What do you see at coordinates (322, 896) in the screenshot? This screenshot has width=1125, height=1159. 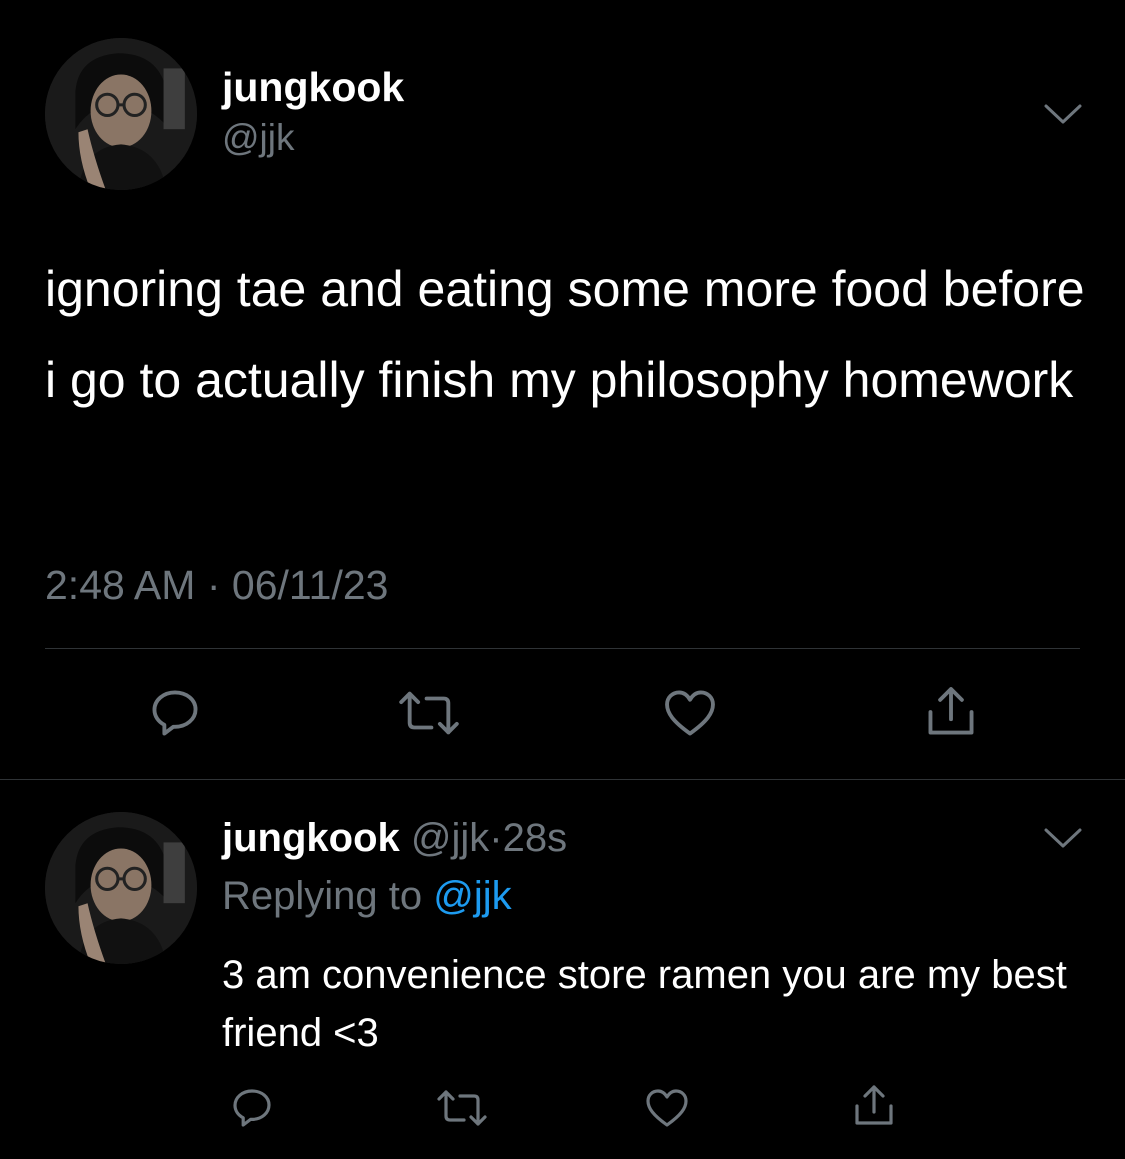 I see `replying-to-label: Replying to` at bounding box center [322, 896].